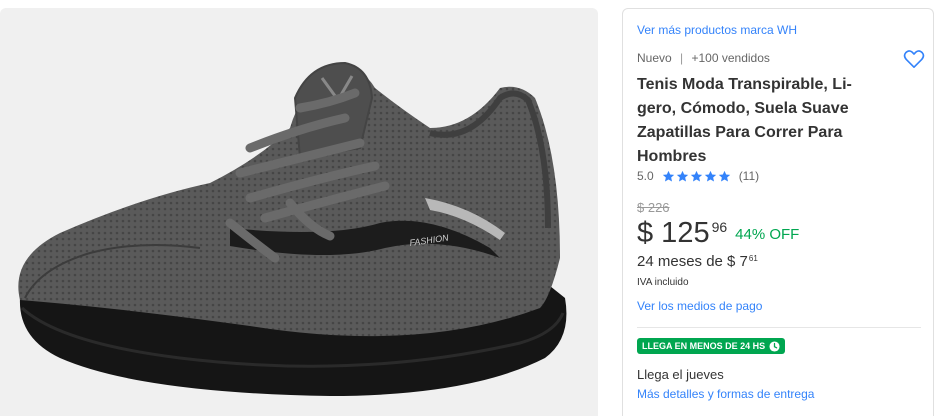  I want to click on clock-icon, so click(774, 346).